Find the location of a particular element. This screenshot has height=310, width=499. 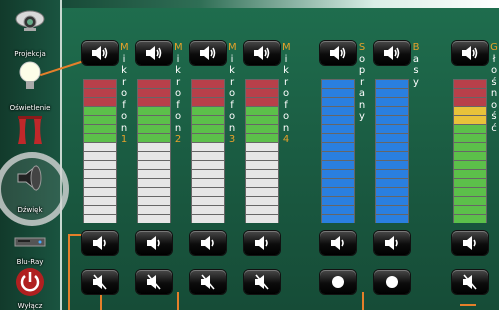

channel-label-mikrofon-1: Mikrofon1 is located at coordinates (124, 93).